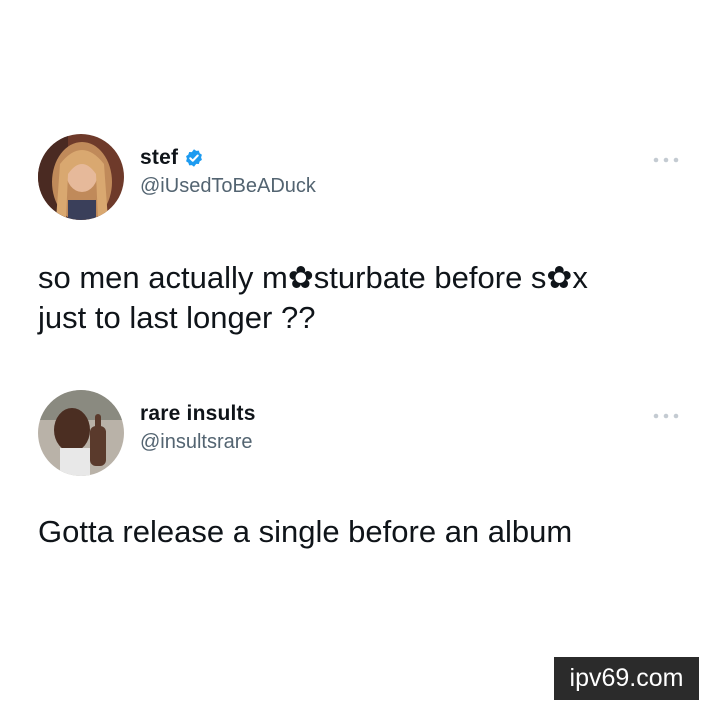 The image size is (720, 720). What do you see at coordinates (228, 171) in the screenshot?
I see `user-info: stef @iUsedToBeADuck` at bounding box center [228, 171].